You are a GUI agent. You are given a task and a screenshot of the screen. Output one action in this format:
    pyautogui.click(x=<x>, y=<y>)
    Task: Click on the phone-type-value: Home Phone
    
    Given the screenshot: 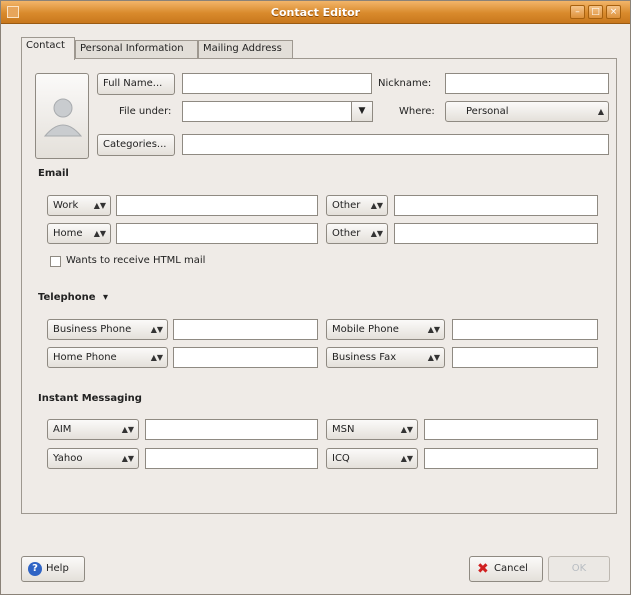 What is the action you would take?
    pyautogui.click(x=85, y=357)
    